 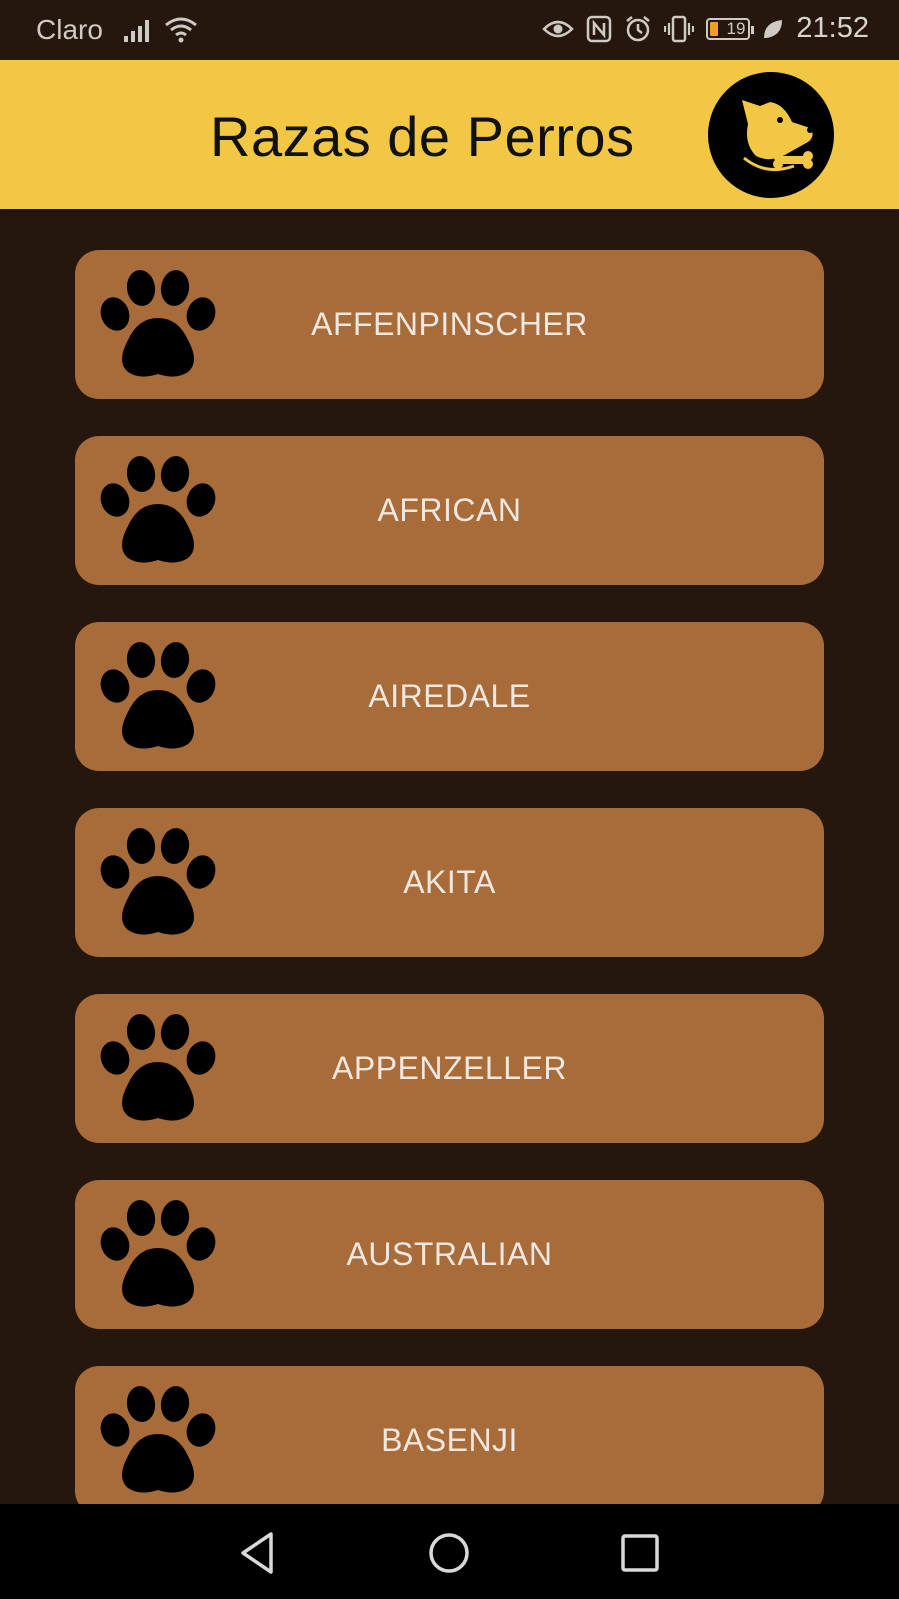 I want to click on eye-icon, so click(x=558, y=28).